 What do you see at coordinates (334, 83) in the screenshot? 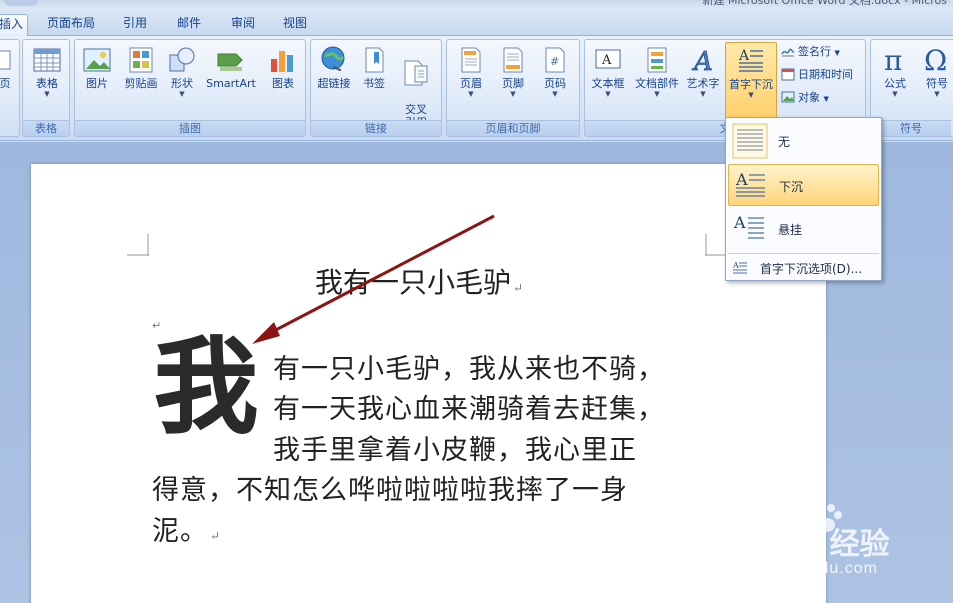
I see `hyperlink-label: 超链接` at bounding box center [334, 83].